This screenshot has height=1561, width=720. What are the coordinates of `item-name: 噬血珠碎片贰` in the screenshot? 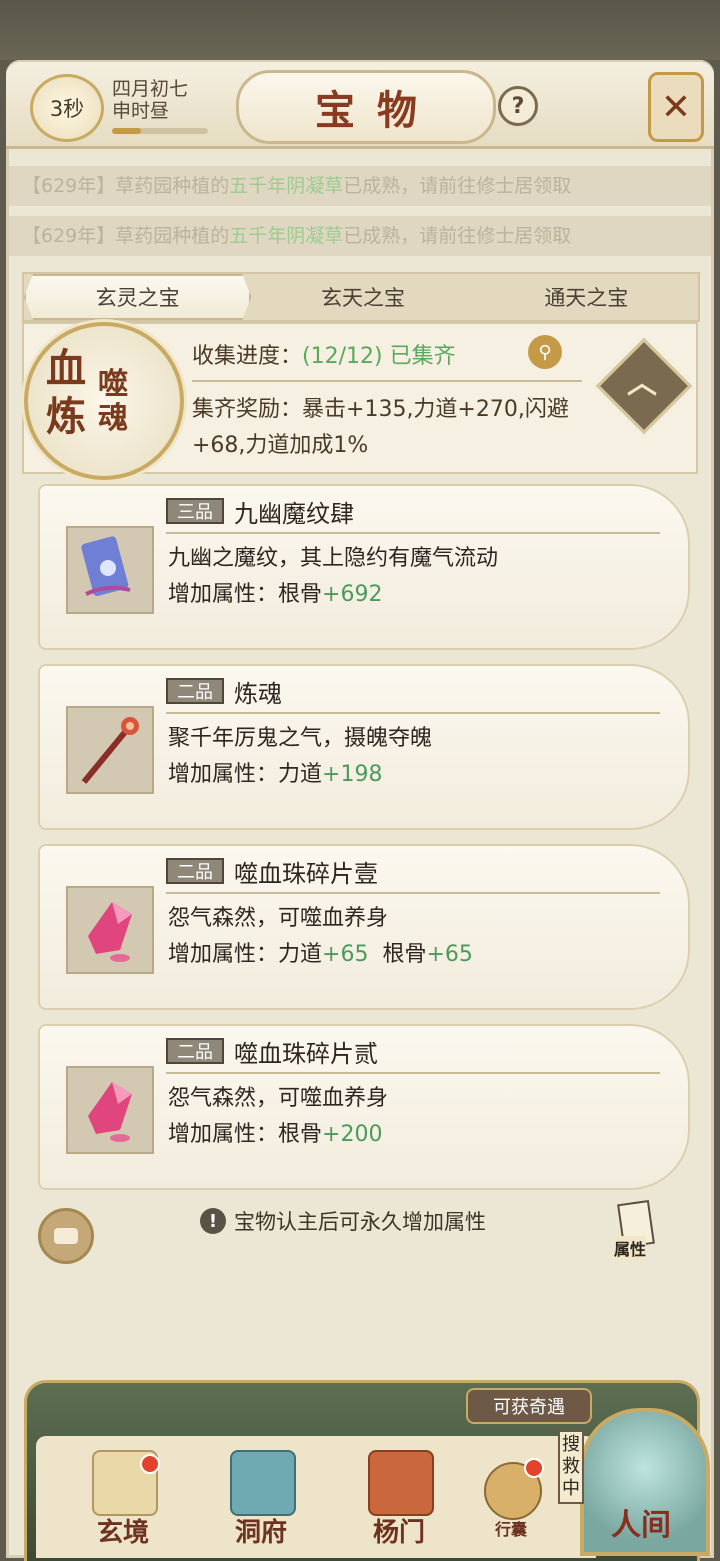 It's located at (306, 1054).